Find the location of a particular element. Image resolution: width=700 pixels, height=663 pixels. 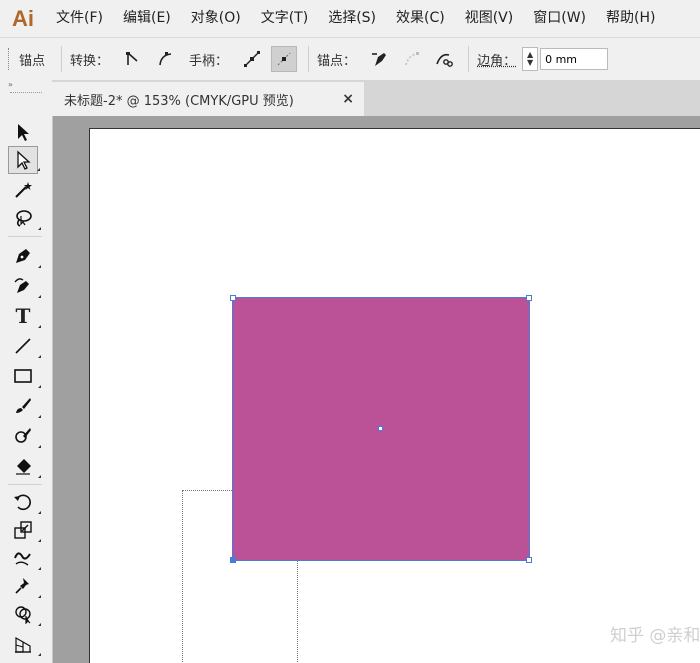

control-bar: 锚点 转换： 手柄： 锚点： 边角： ▲ ▼ is located at coordinates (350, 59).